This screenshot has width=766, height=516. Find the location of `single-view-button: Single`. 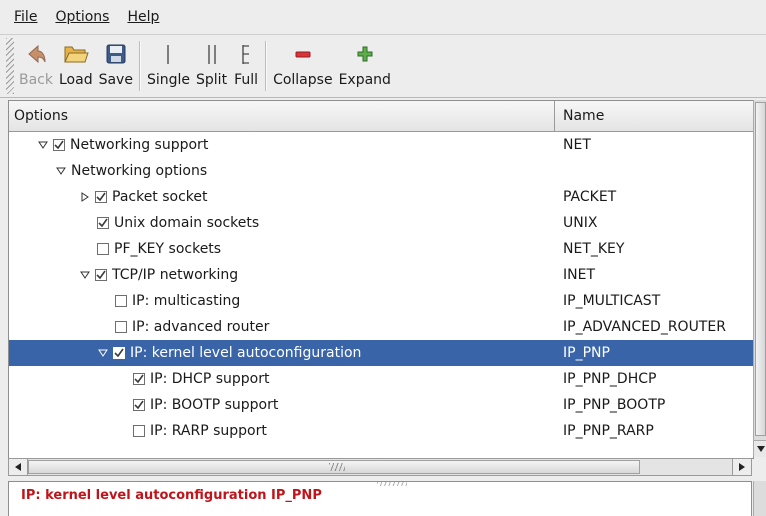

single-view-button: Single is located at coordinates (168, 63).